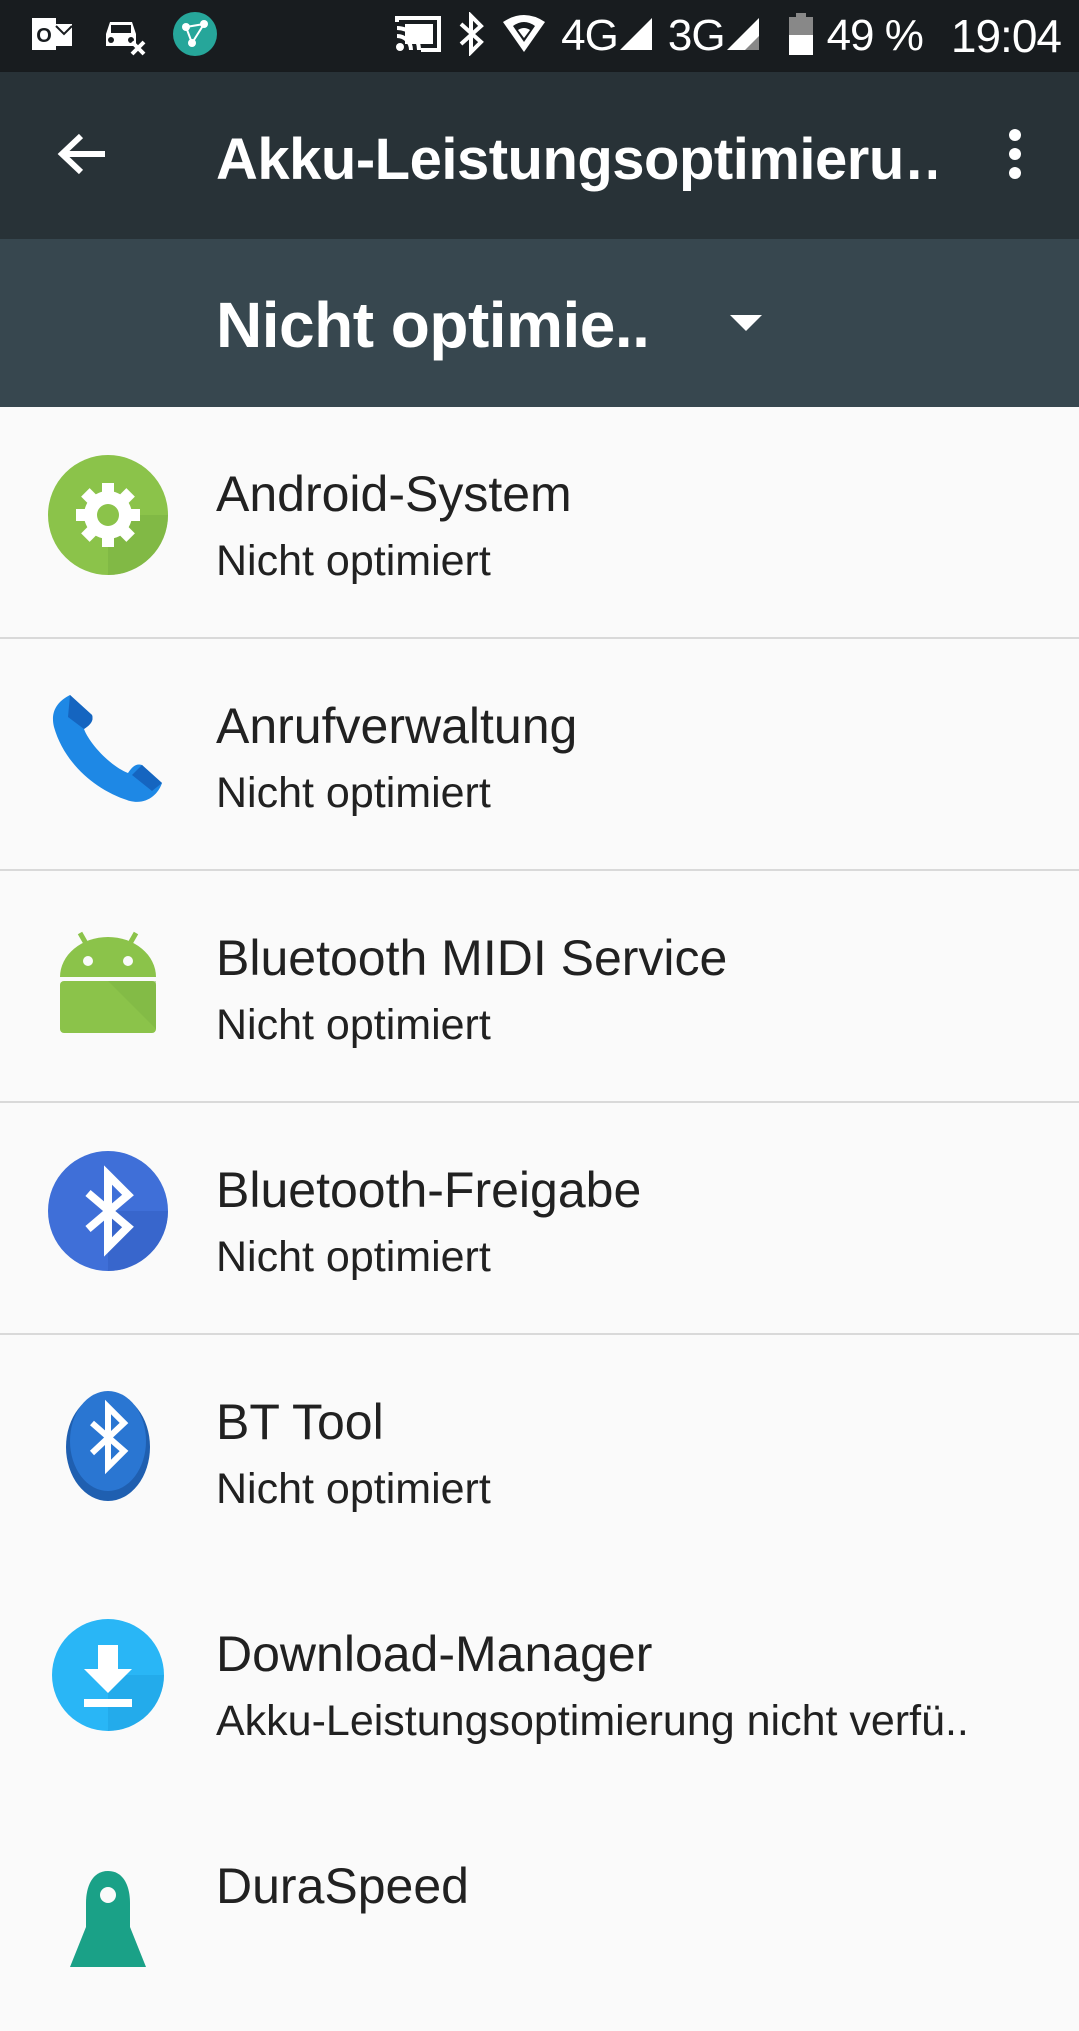 The image size is (1079, 2031). Describe the element at coordinates (524, 36) in the screenshot. I see `wifi-icon` at that location.